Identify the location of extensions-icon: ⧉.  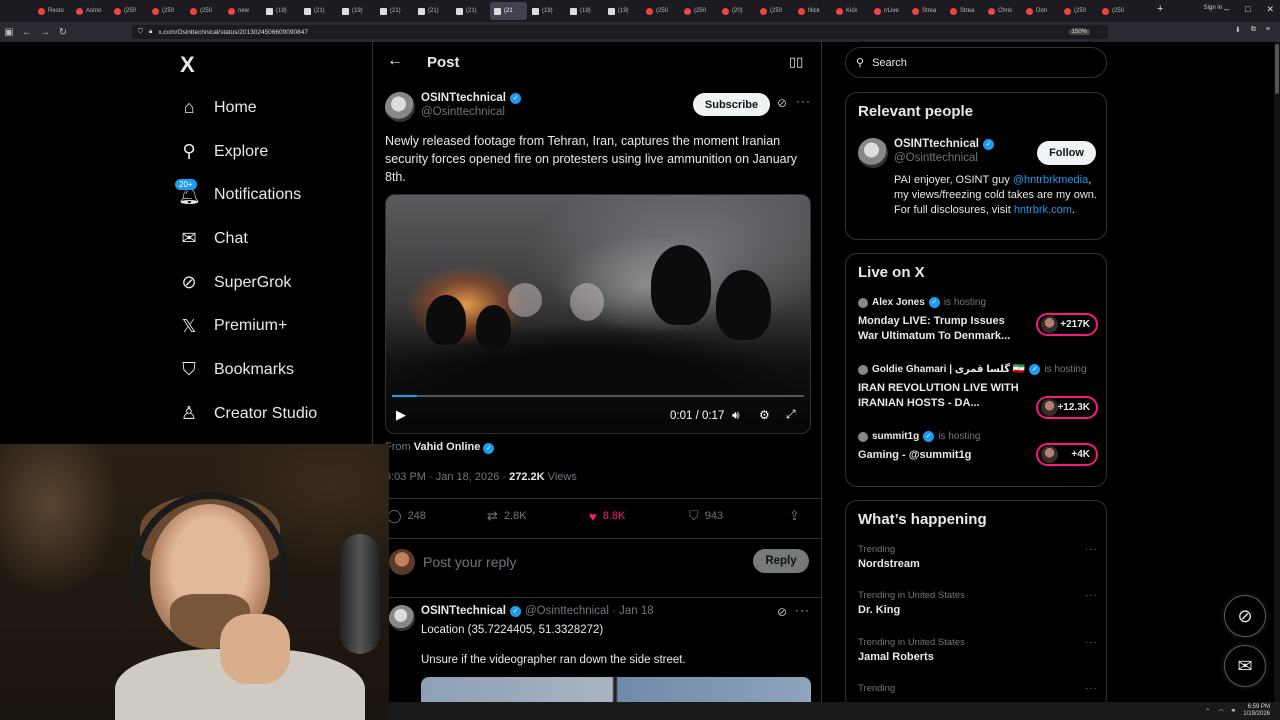
(1253, 30).